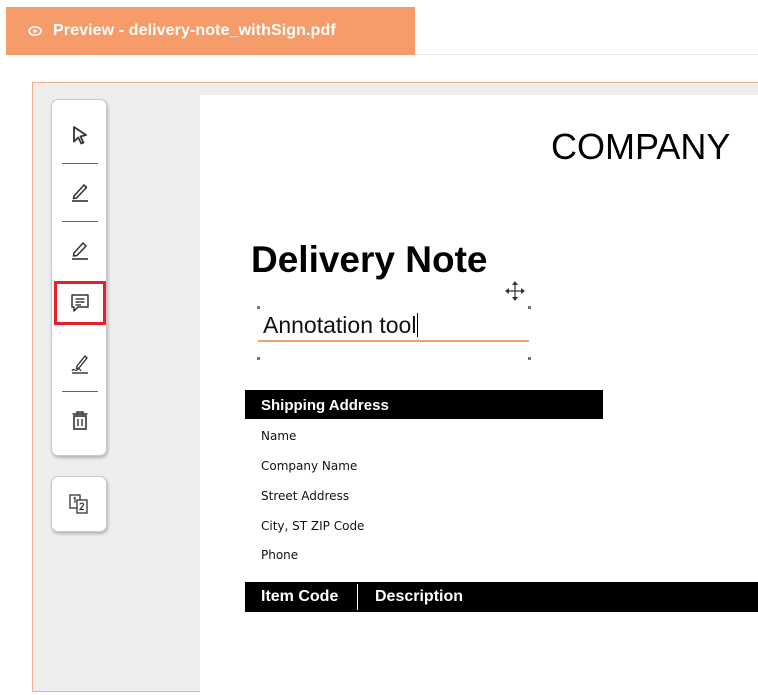  What do you see at coordinates (515, 291) in the screenshot?
I see `move-icon` at bounding box center [515, 291].